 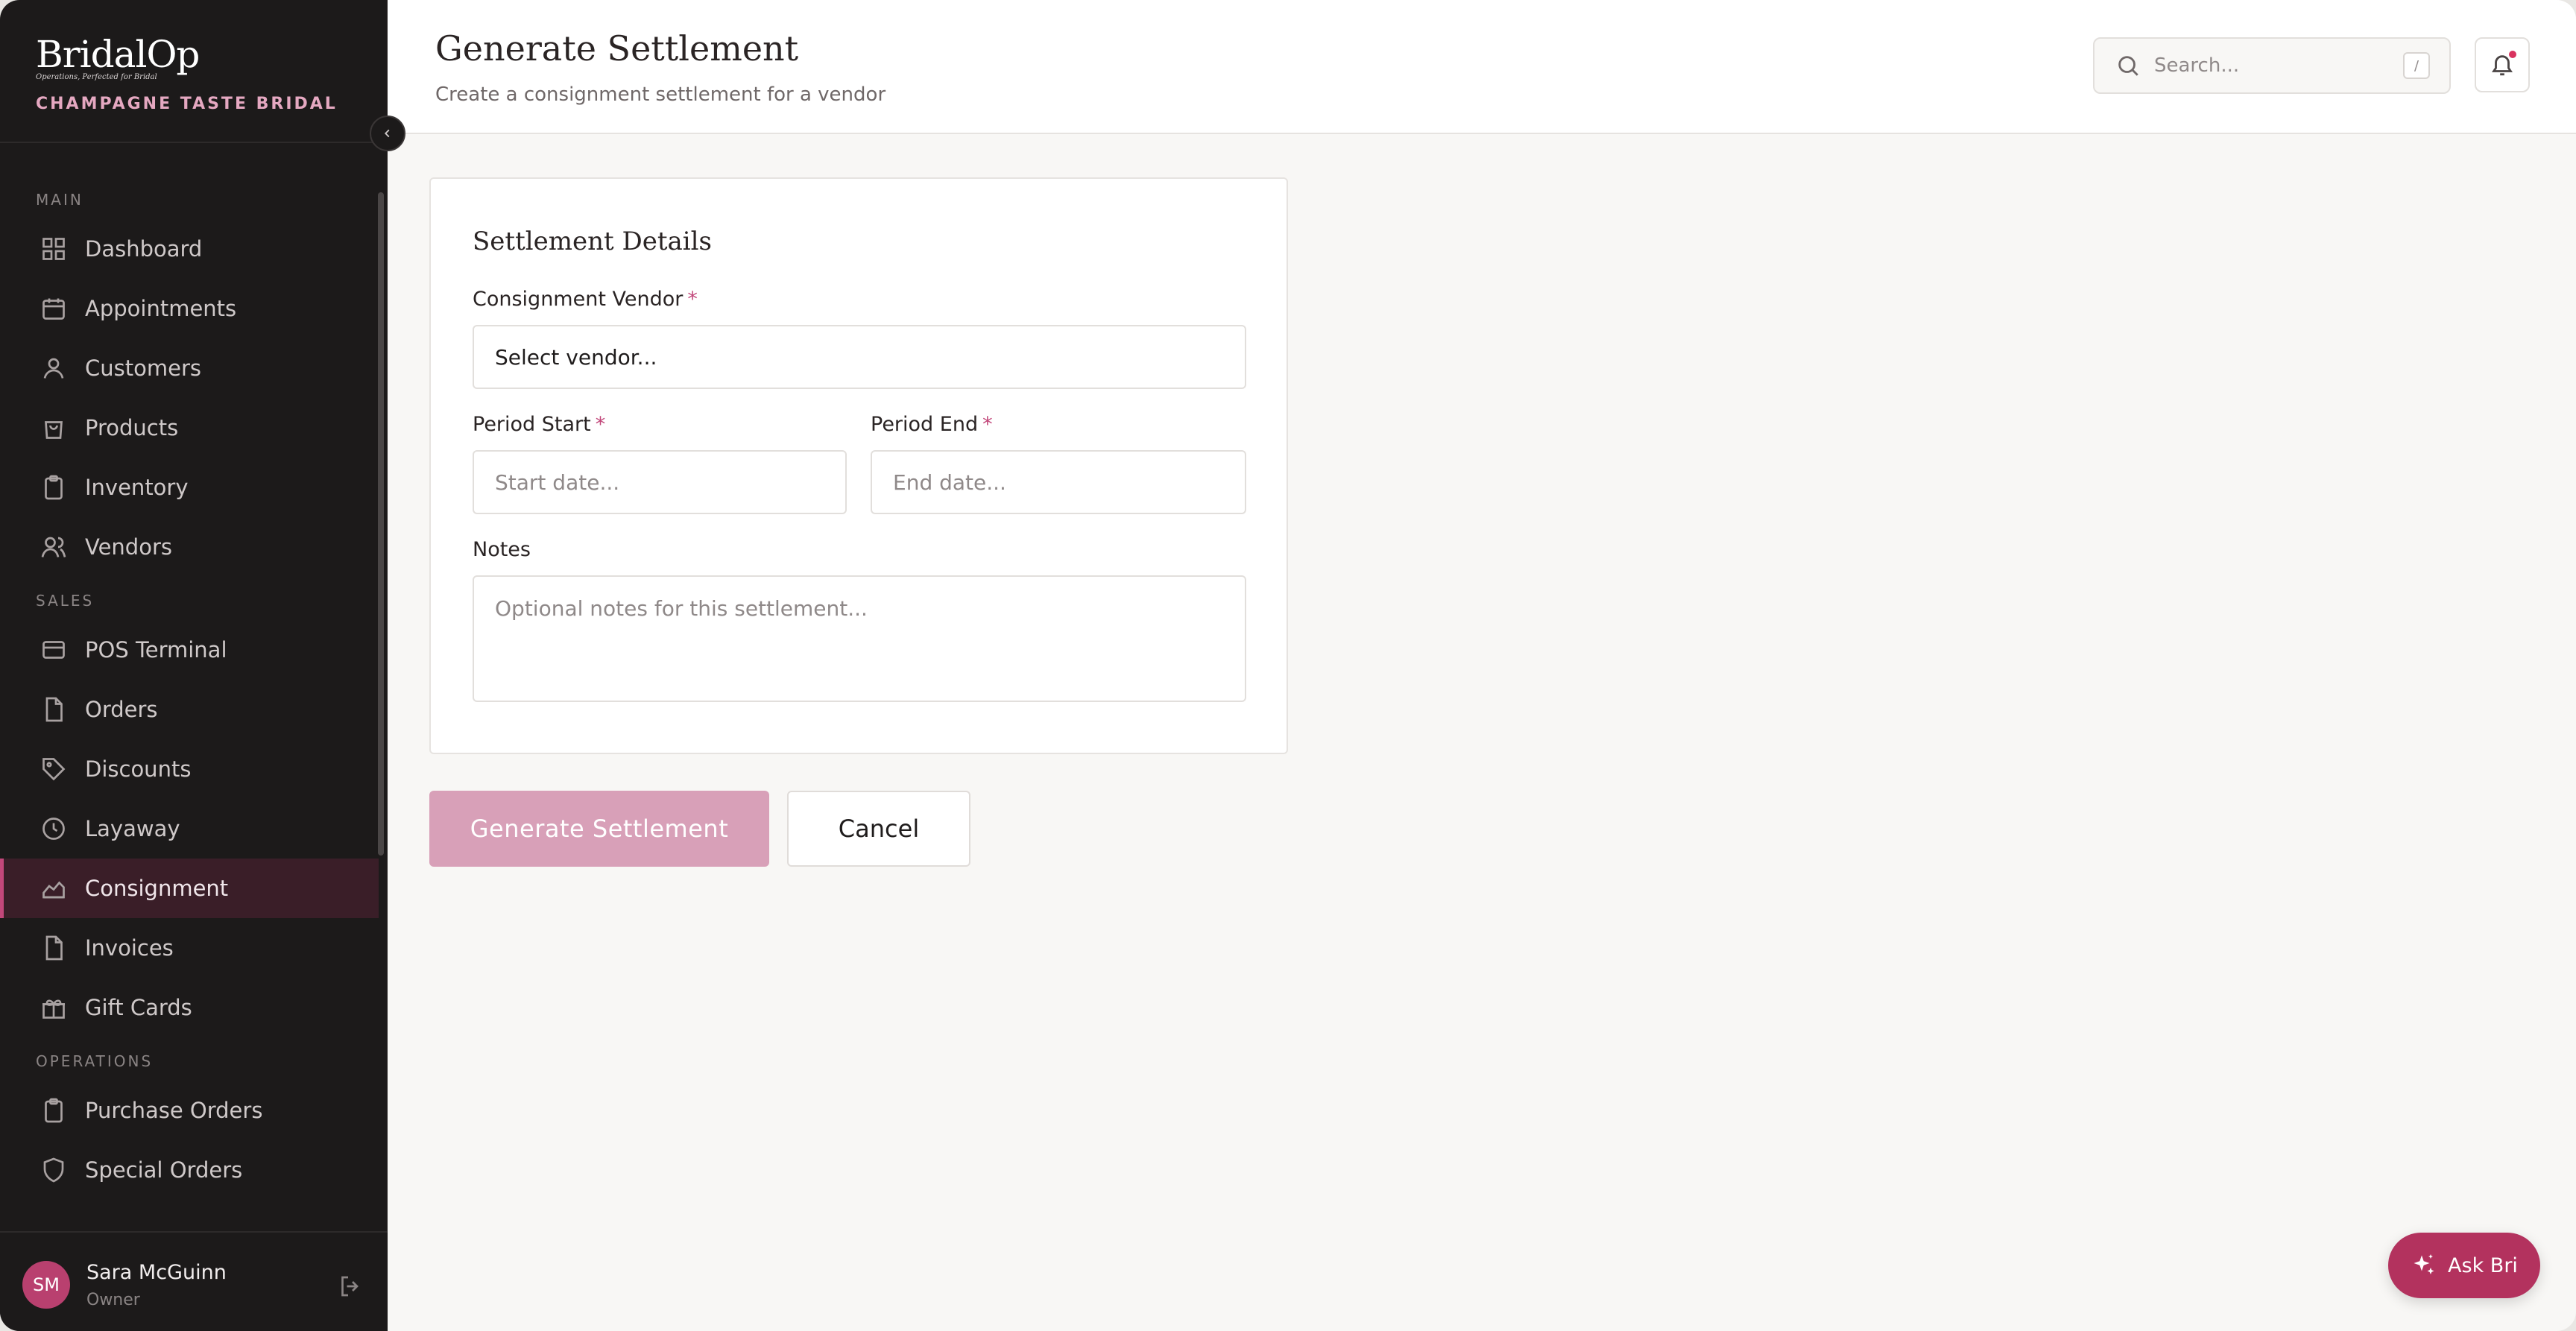 What do you see at coordinates (189, 428) in the screenshot?
I see `sidebar-item-products: Products` at bounding box center [189, 428].